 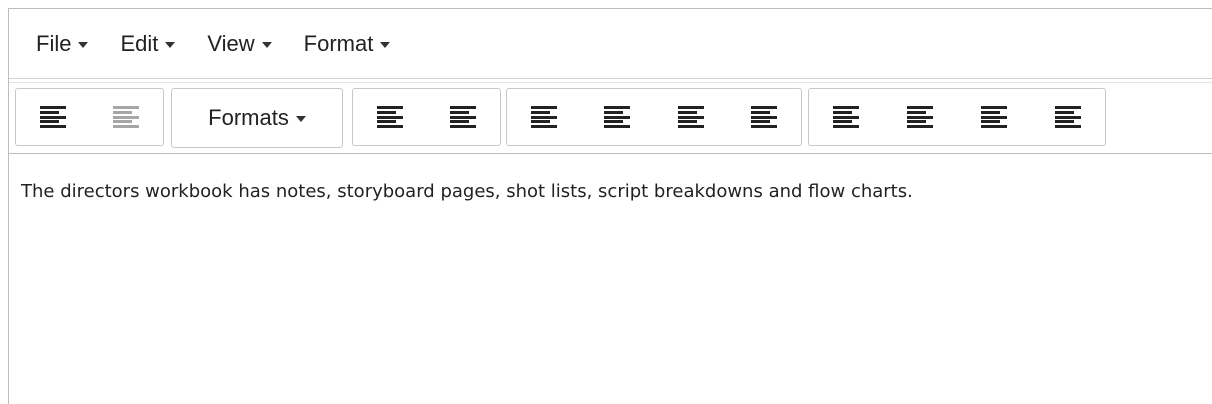 I want to click on menu-format: Format, so click(x=347, y=44).